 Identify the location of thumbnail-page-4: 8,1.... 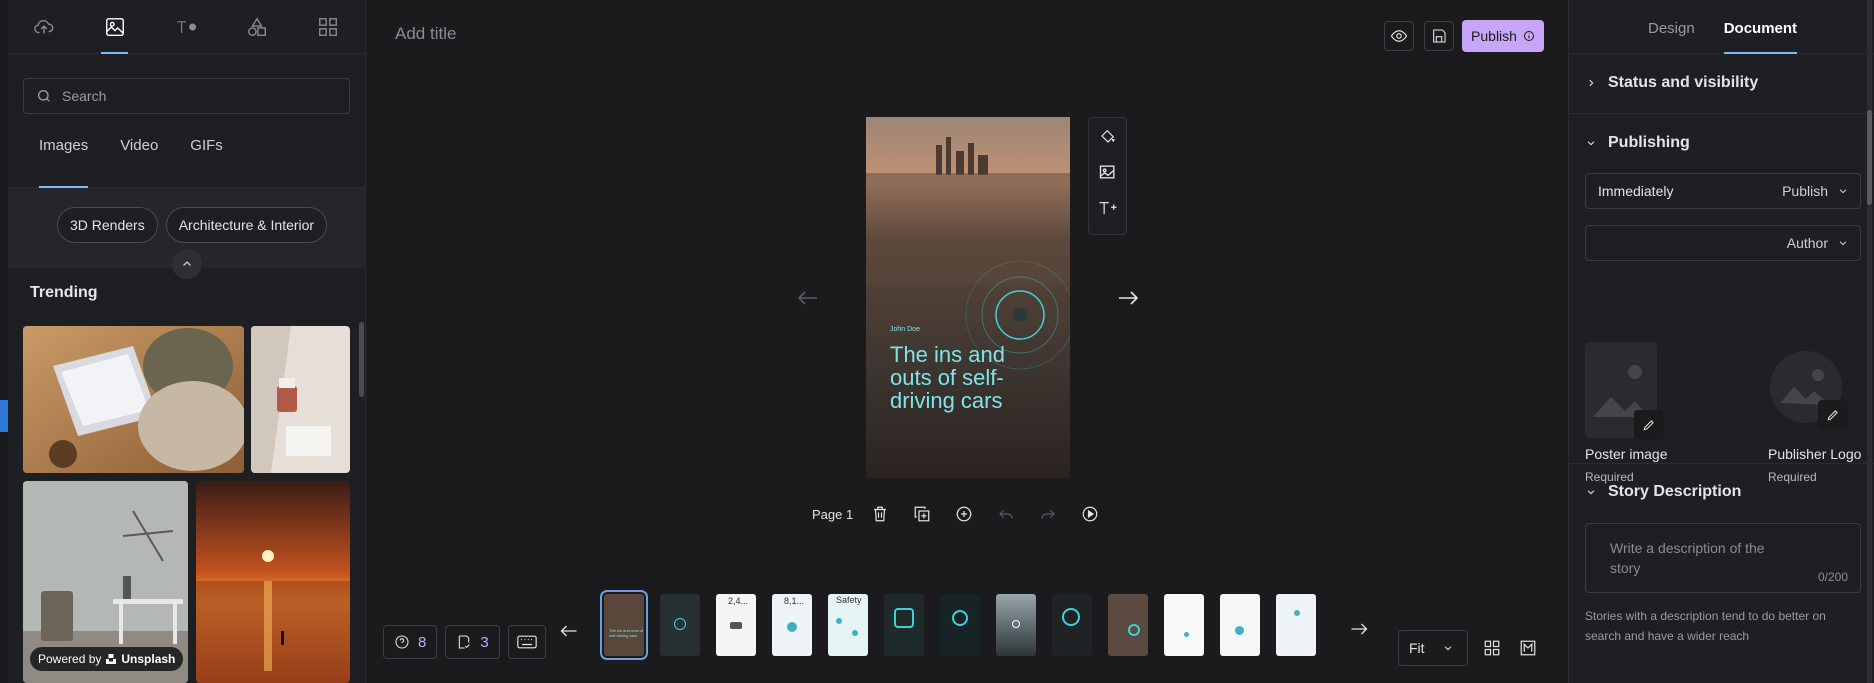
(792, 625).